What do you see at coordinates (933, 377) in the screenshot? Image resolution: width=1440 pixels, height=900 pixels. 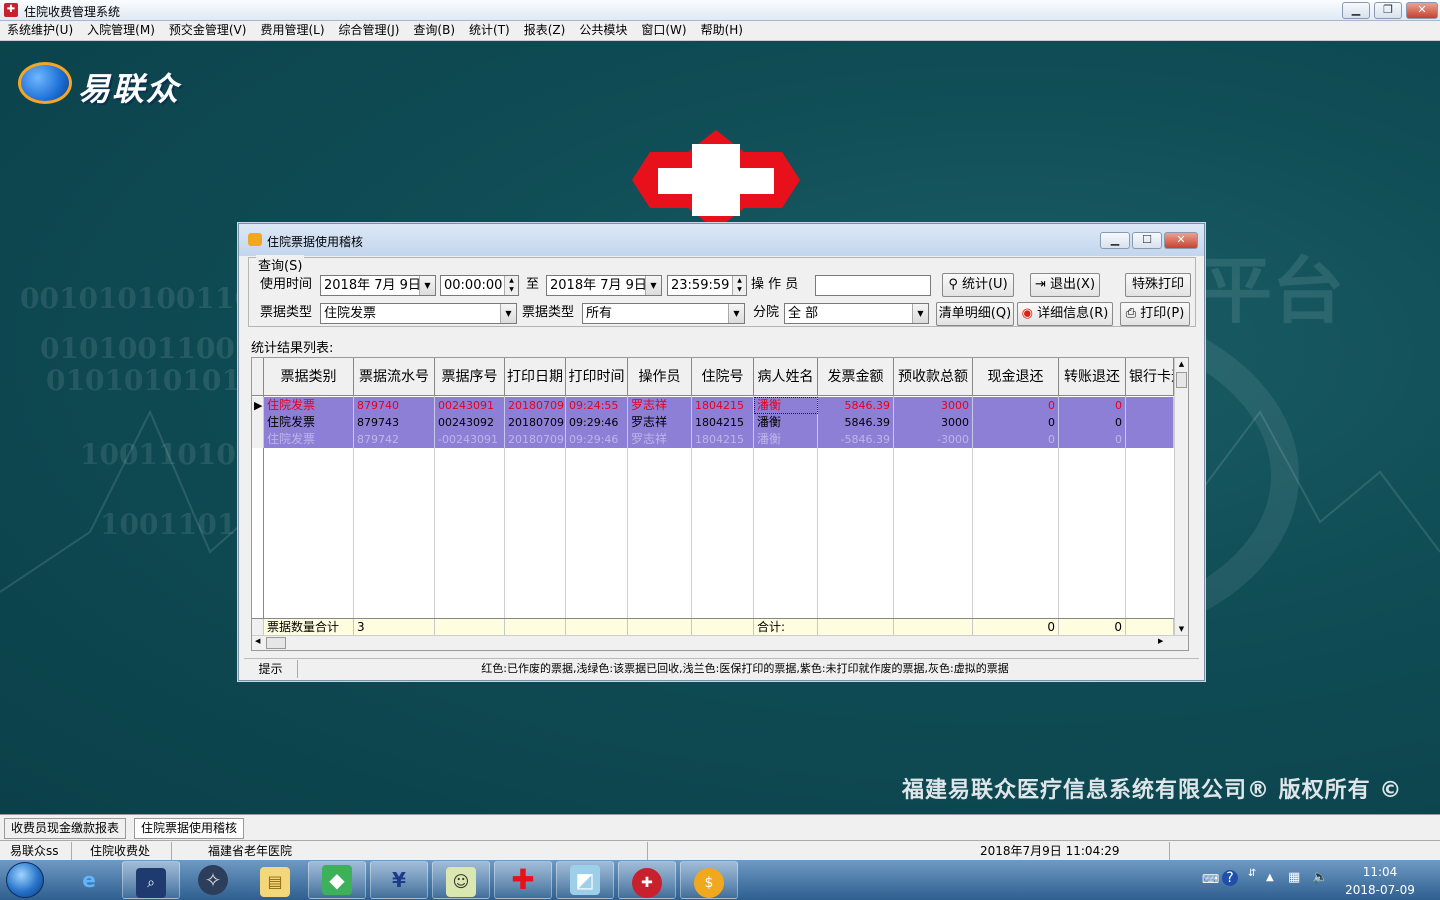 I see `column-header: 预收款总额` at bounding box center [933, 377].